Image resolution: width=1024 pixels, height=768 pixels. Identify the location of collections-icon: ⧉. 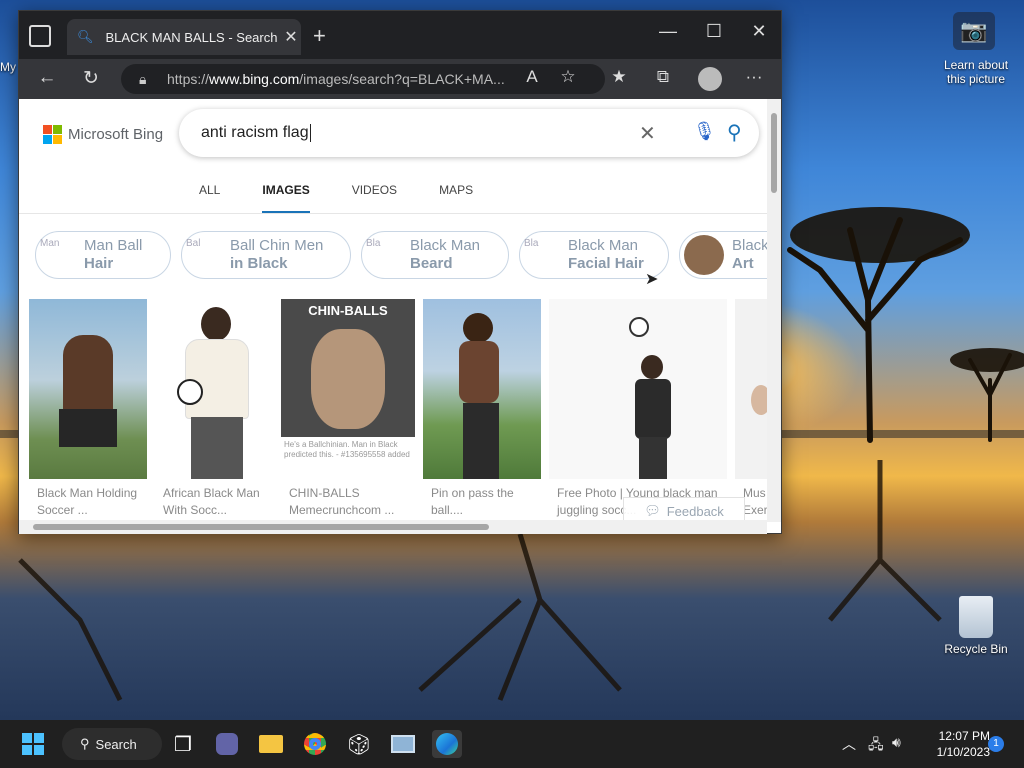
(663, 77).